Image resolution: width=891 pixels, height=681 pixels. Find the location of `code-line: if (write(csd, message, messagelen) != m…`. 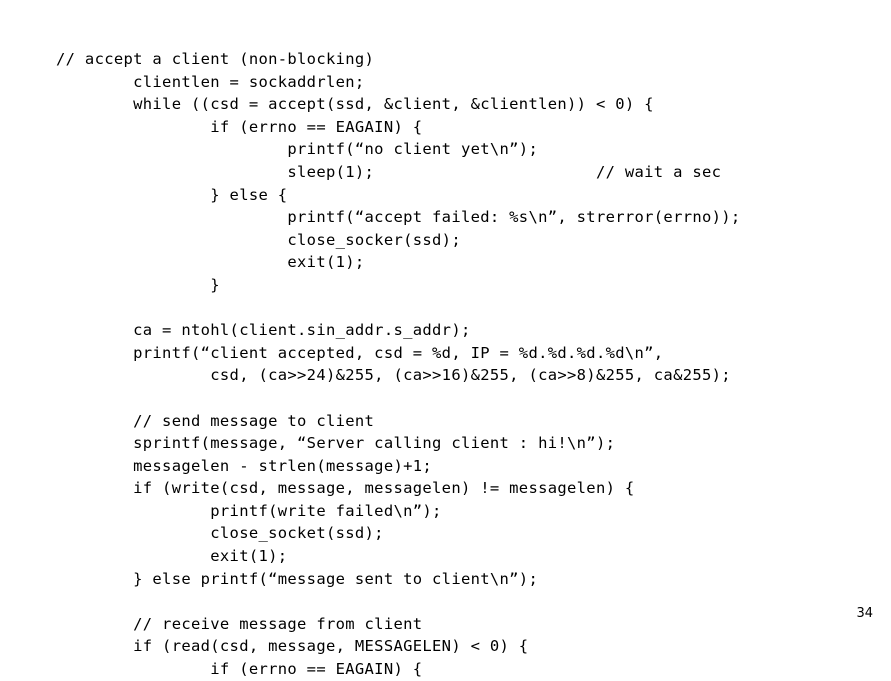

code-line: if (write(csd, message, messagelen) != m… is located at coordinates (345, 488).